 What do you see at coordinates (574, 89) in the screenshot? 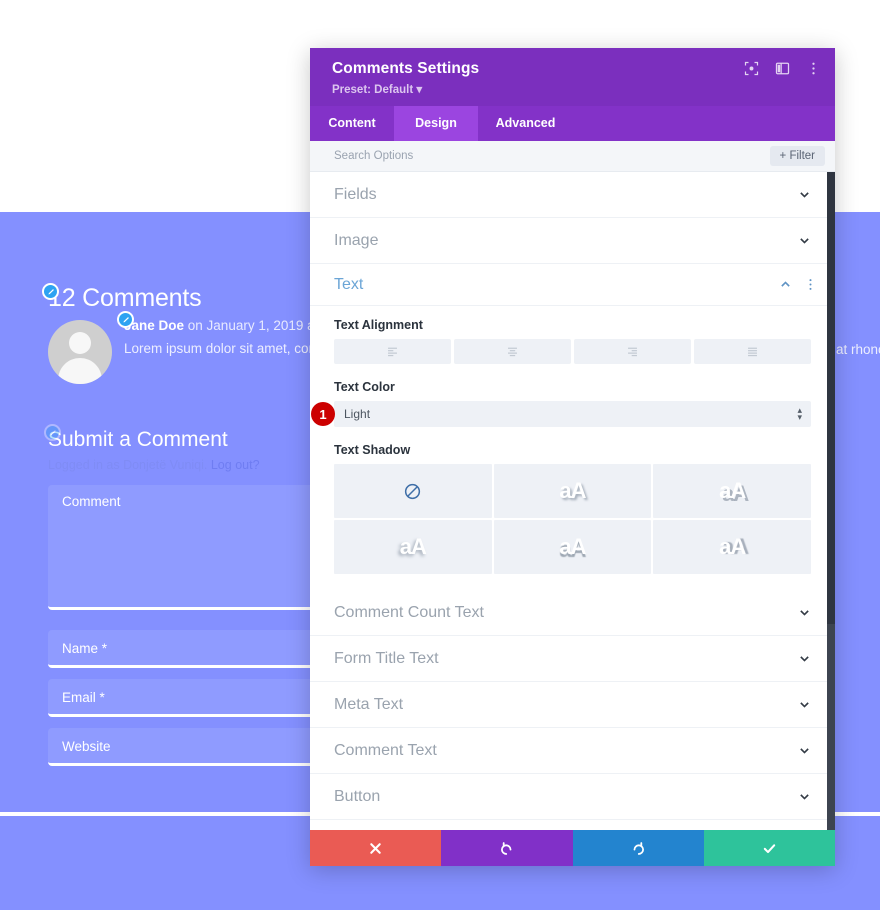
I see `preset-selector: Preset: Default ▾` at bounding box center [574, 89].